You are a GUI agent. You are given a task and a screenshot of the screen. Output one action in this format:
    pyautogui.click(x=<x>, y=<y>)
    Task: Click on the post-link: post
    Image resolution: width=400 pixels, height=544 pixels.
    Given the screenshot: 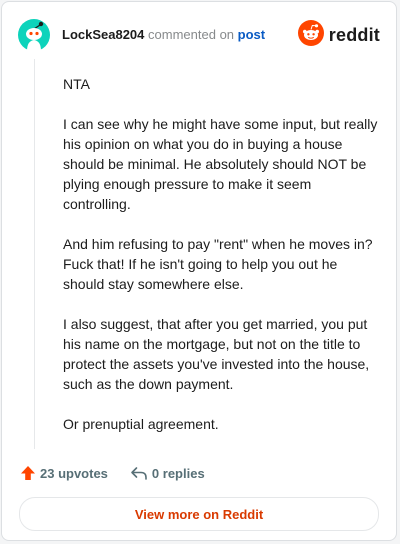 What is the action you would take?
    pyautogui.click(x=251, y=34)
    